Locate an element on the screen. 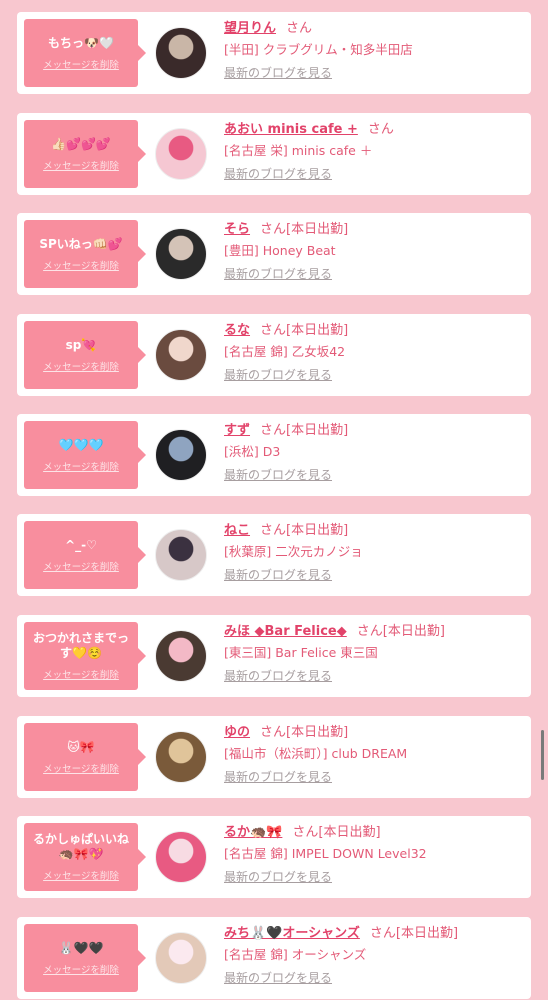 The height and width of the screenshot is (1000, 548). message-text: 🩵🩵🩵 is located at coordinates (81, 444).